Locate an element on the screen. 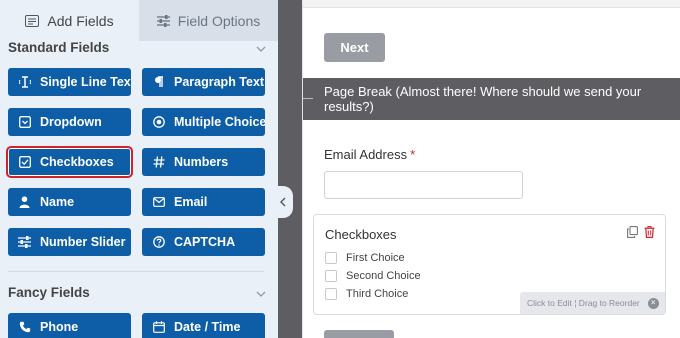 This screenshot has height=338, width=680. email-address-label: Email Address * is located at coordinates (369, 154).